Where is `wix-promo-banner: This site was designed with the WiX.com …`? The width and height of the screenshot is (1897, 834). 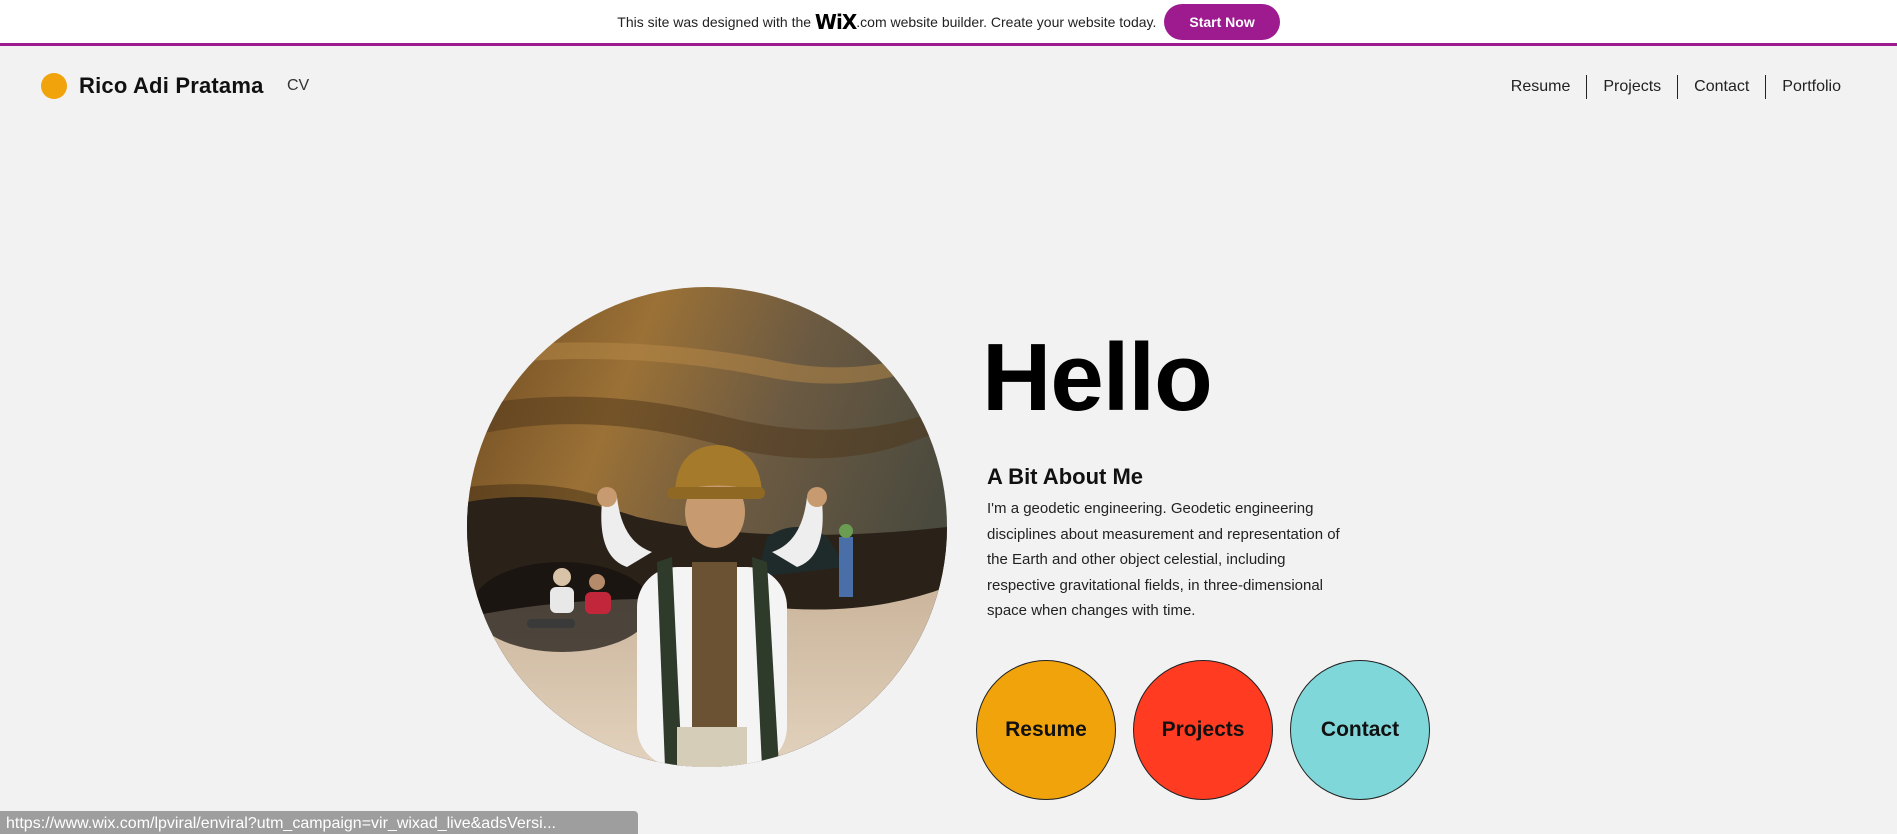 wix-promo-banner: This site was designed with the WiX.com … is located at coordinates (948, 23).